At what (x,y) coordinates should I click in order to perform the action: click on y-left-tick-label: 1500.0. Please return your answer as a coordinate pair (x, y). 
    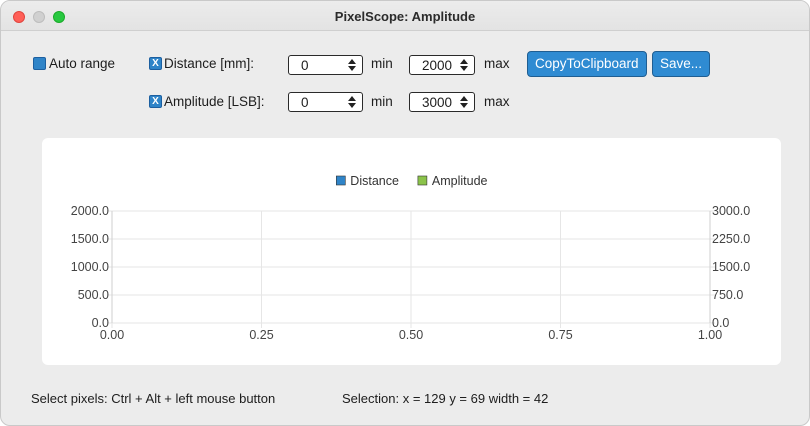
    Looking at the image, I should click on (90, 239).